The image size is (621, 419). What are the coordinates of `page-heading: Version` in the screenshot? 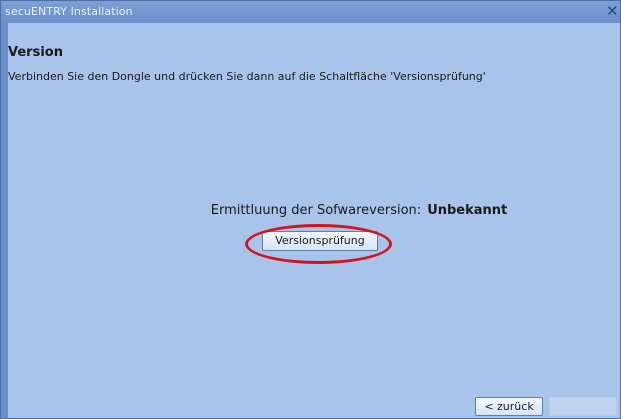 It's located at (35, 52).